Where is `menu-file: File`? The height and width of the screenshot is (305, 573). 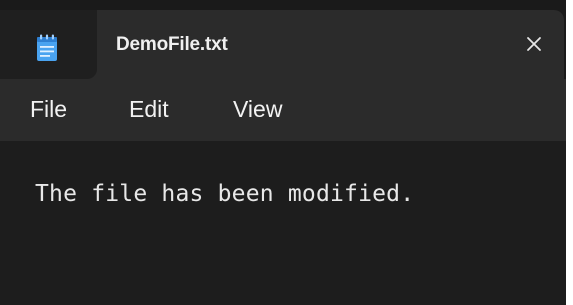
menu-file: File is located at coordinates (48, 109).